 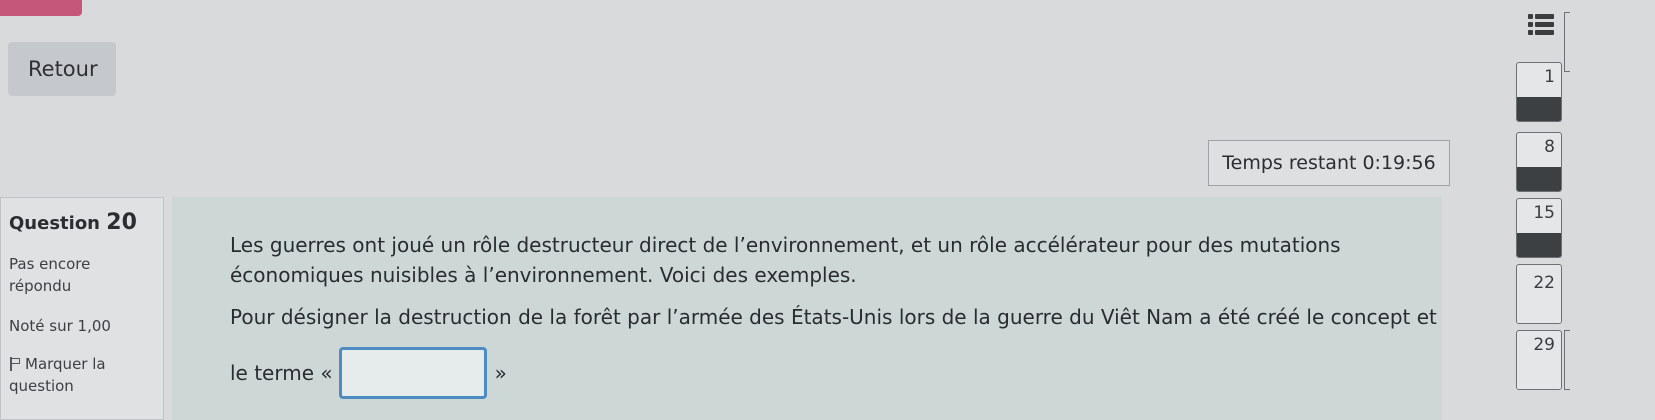 What do you see at coordinates (62, 69) in the screenshot?
I see `back-button: Retour` at bounding box center [62, 69].